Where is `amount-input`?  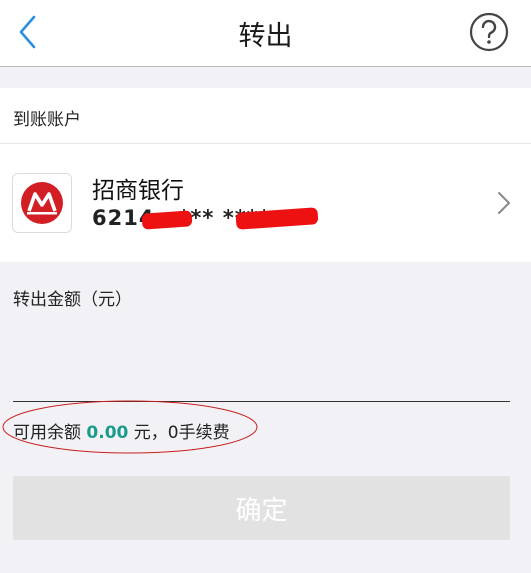
amount-input is located at coordinates (261, 366).